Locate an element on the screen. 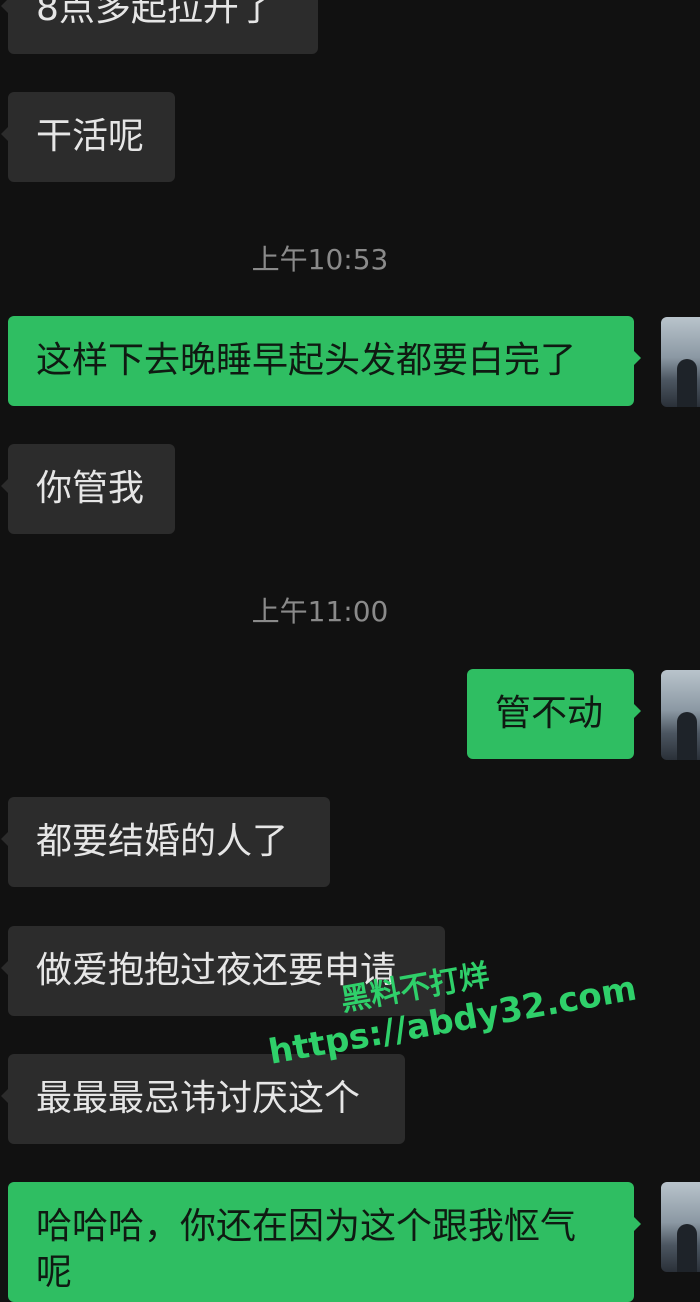 Image resolution: width=700 pixels, height=1302 pixels. message-incoming: 你管我 is located at coordinates (88, 489).